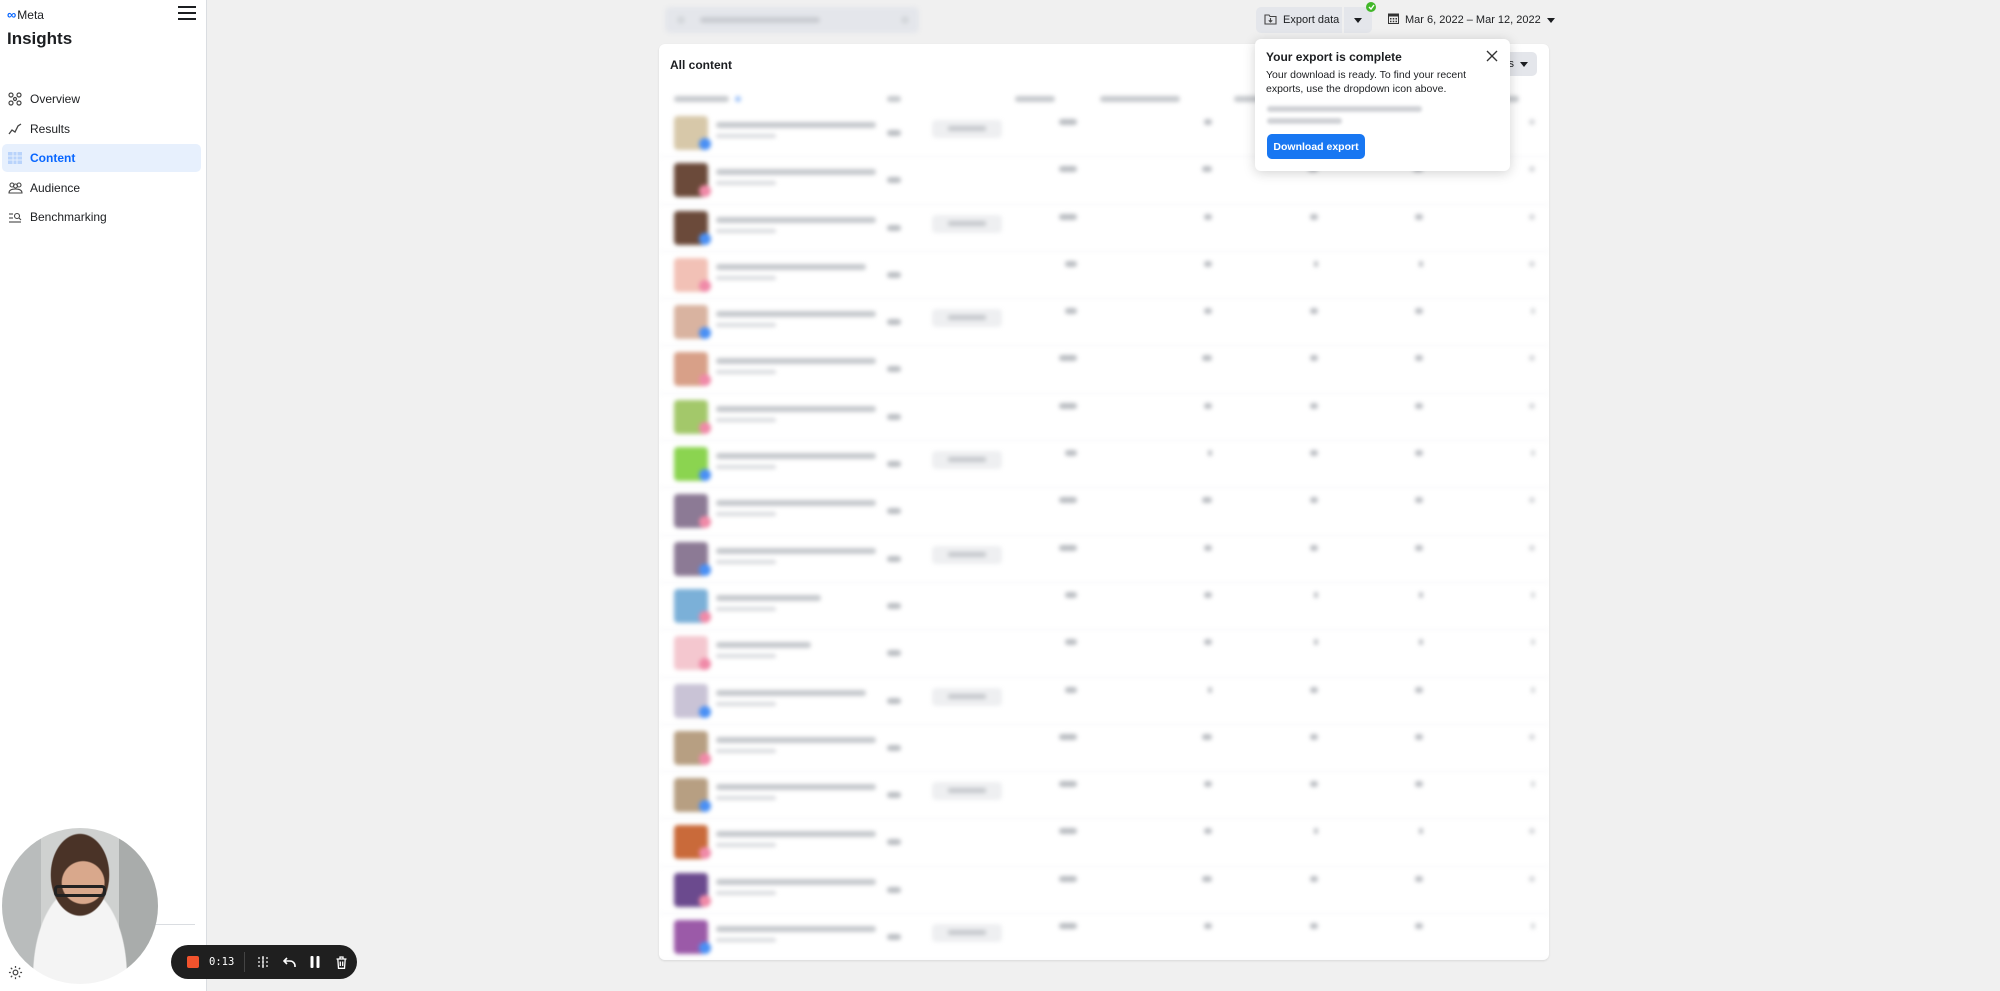 This screenshot has height=991, width=2000. I want to click on search-input, so click(792, 20).